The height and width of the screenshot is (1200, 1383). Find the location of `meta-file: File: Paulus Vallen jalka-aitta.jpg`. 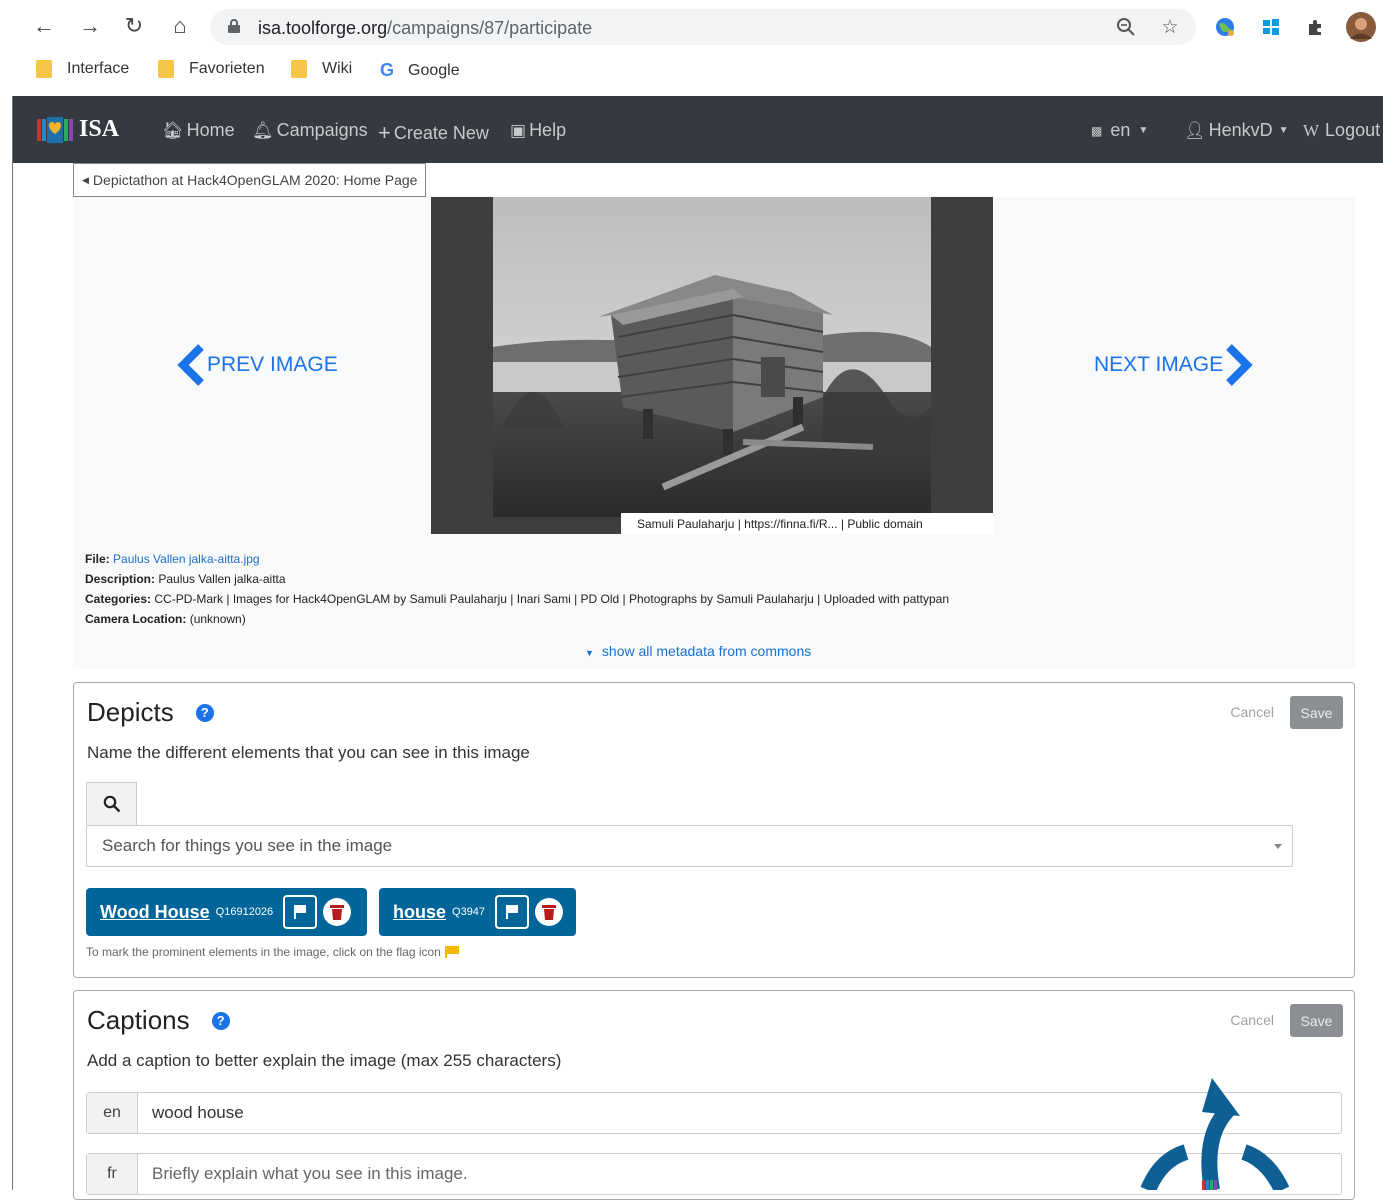

meta-file: File: Paulus Vallen jalka-aitta.jpg is located at coordinates (172, 559).